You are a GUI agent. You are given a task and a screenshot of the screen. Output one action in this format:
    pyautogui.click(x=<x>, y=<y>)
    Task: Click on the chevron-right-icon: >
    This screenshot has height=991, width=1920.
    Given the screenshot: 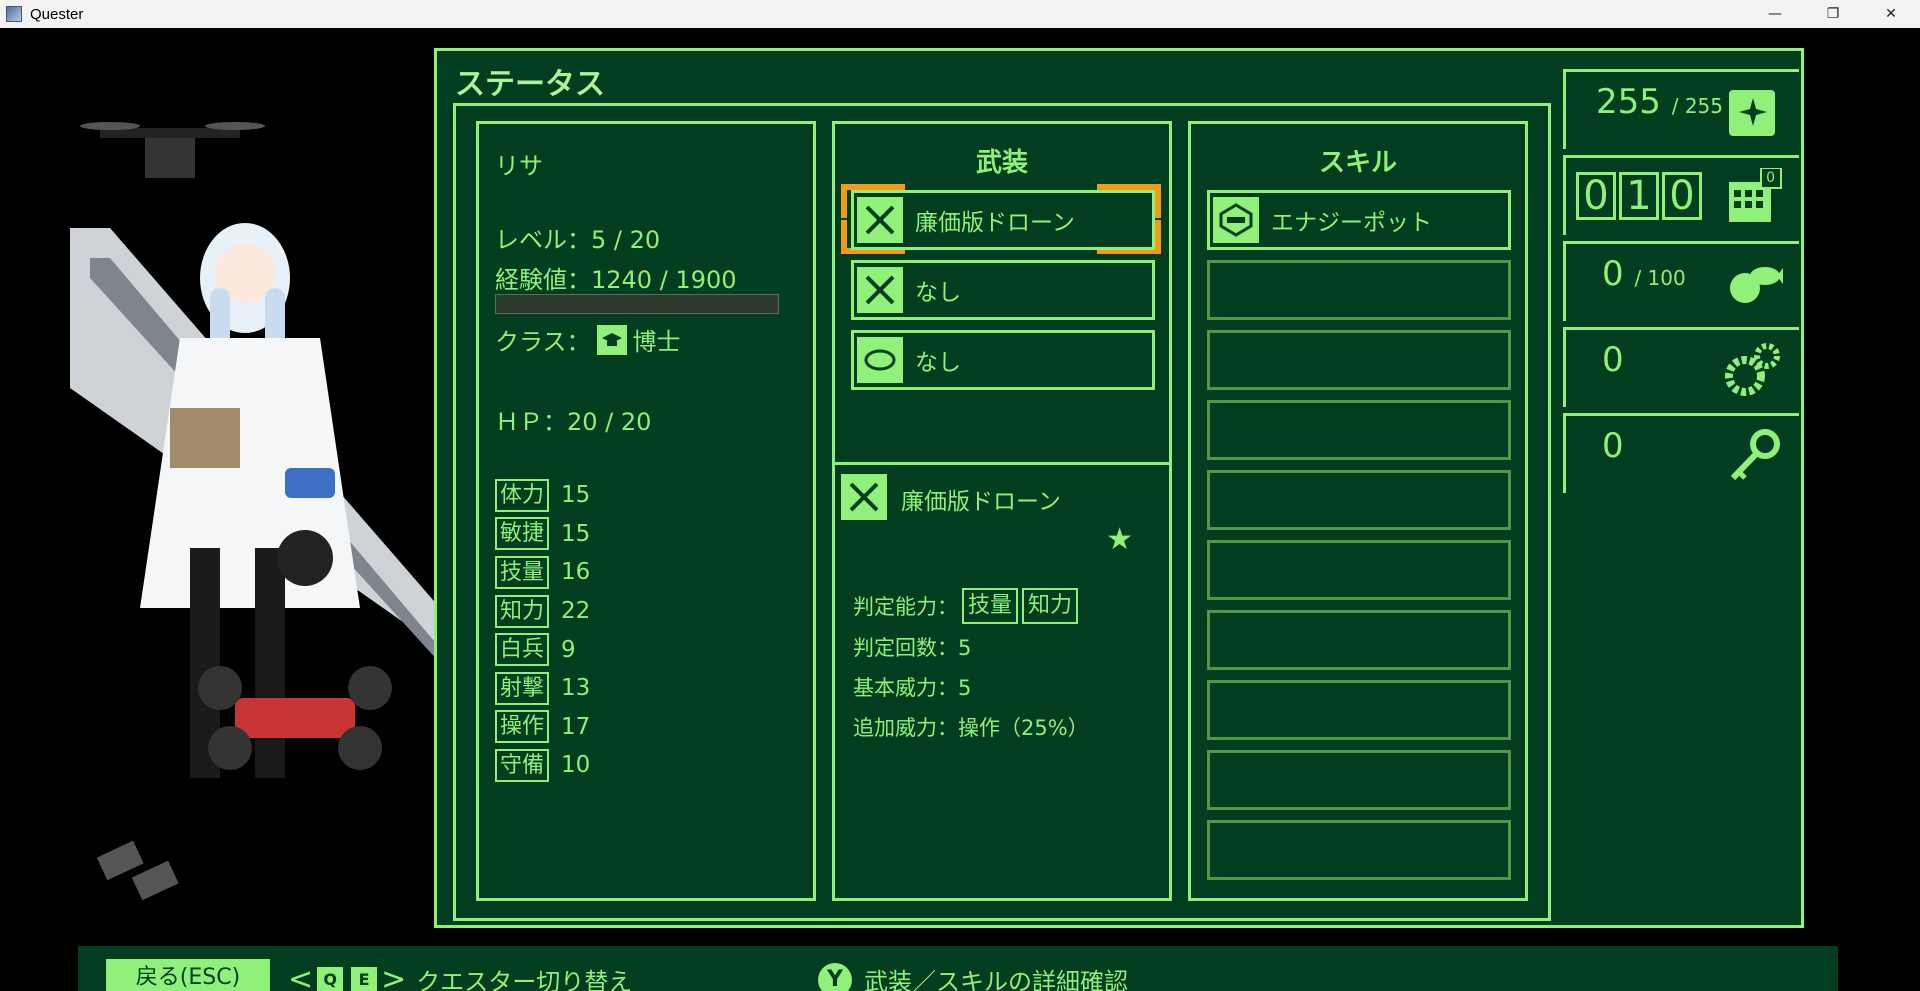 What is the action you would take?
    pyautogui.click(x=394, y=976)
    